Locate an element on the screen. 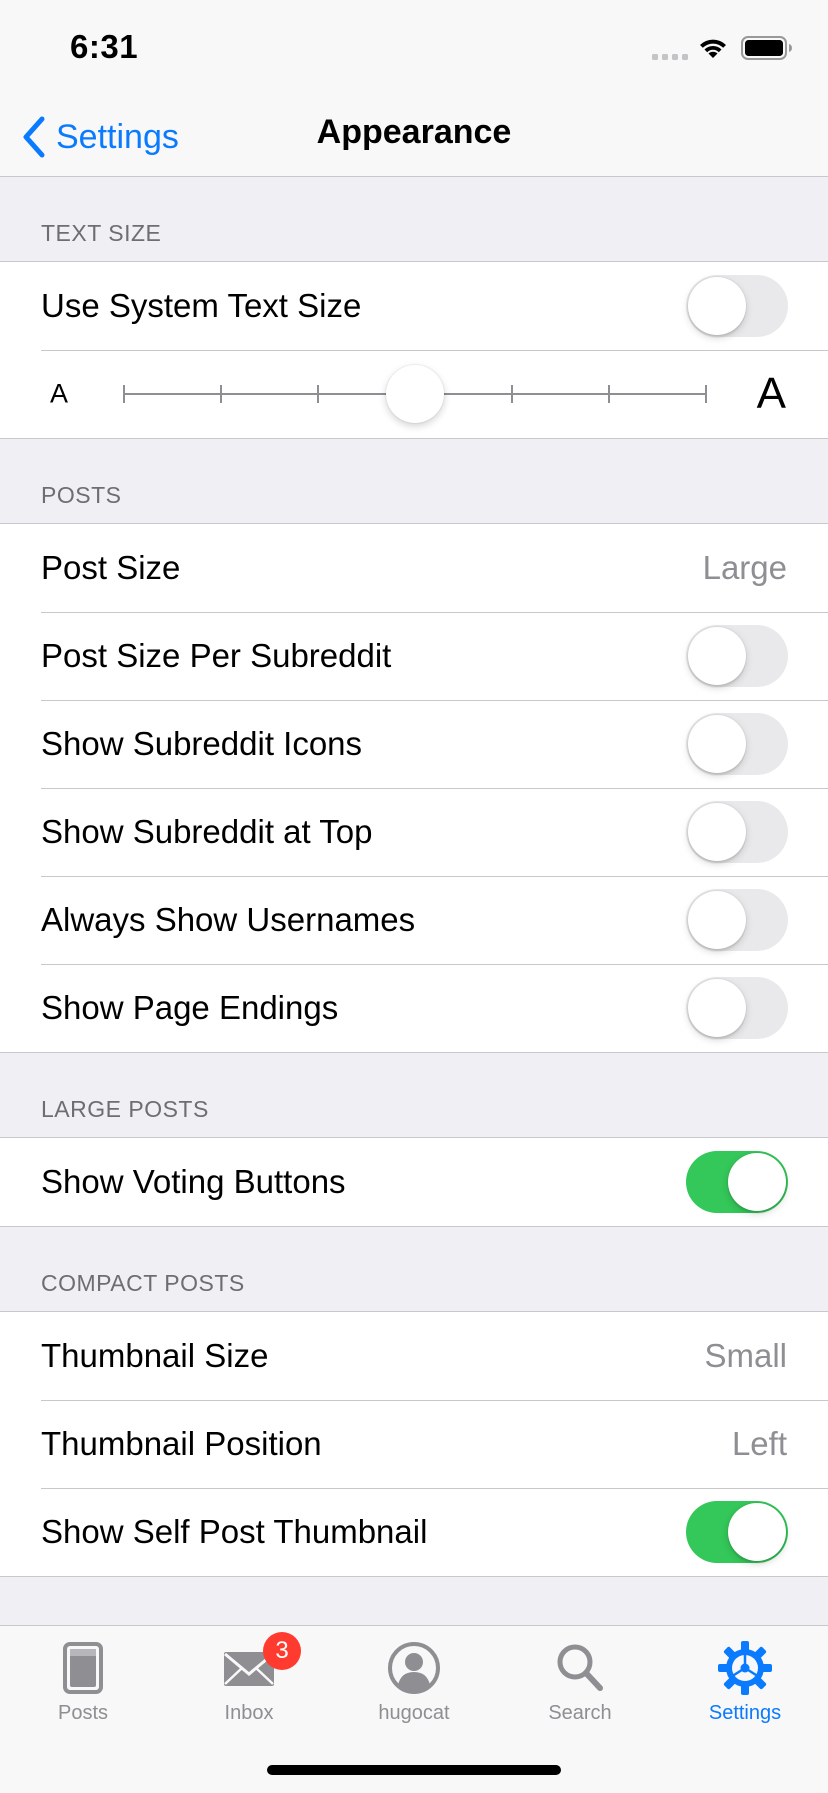 This screenshot has height=1793, width=828. post-size-value: Large is located at coordinates (744, 567).